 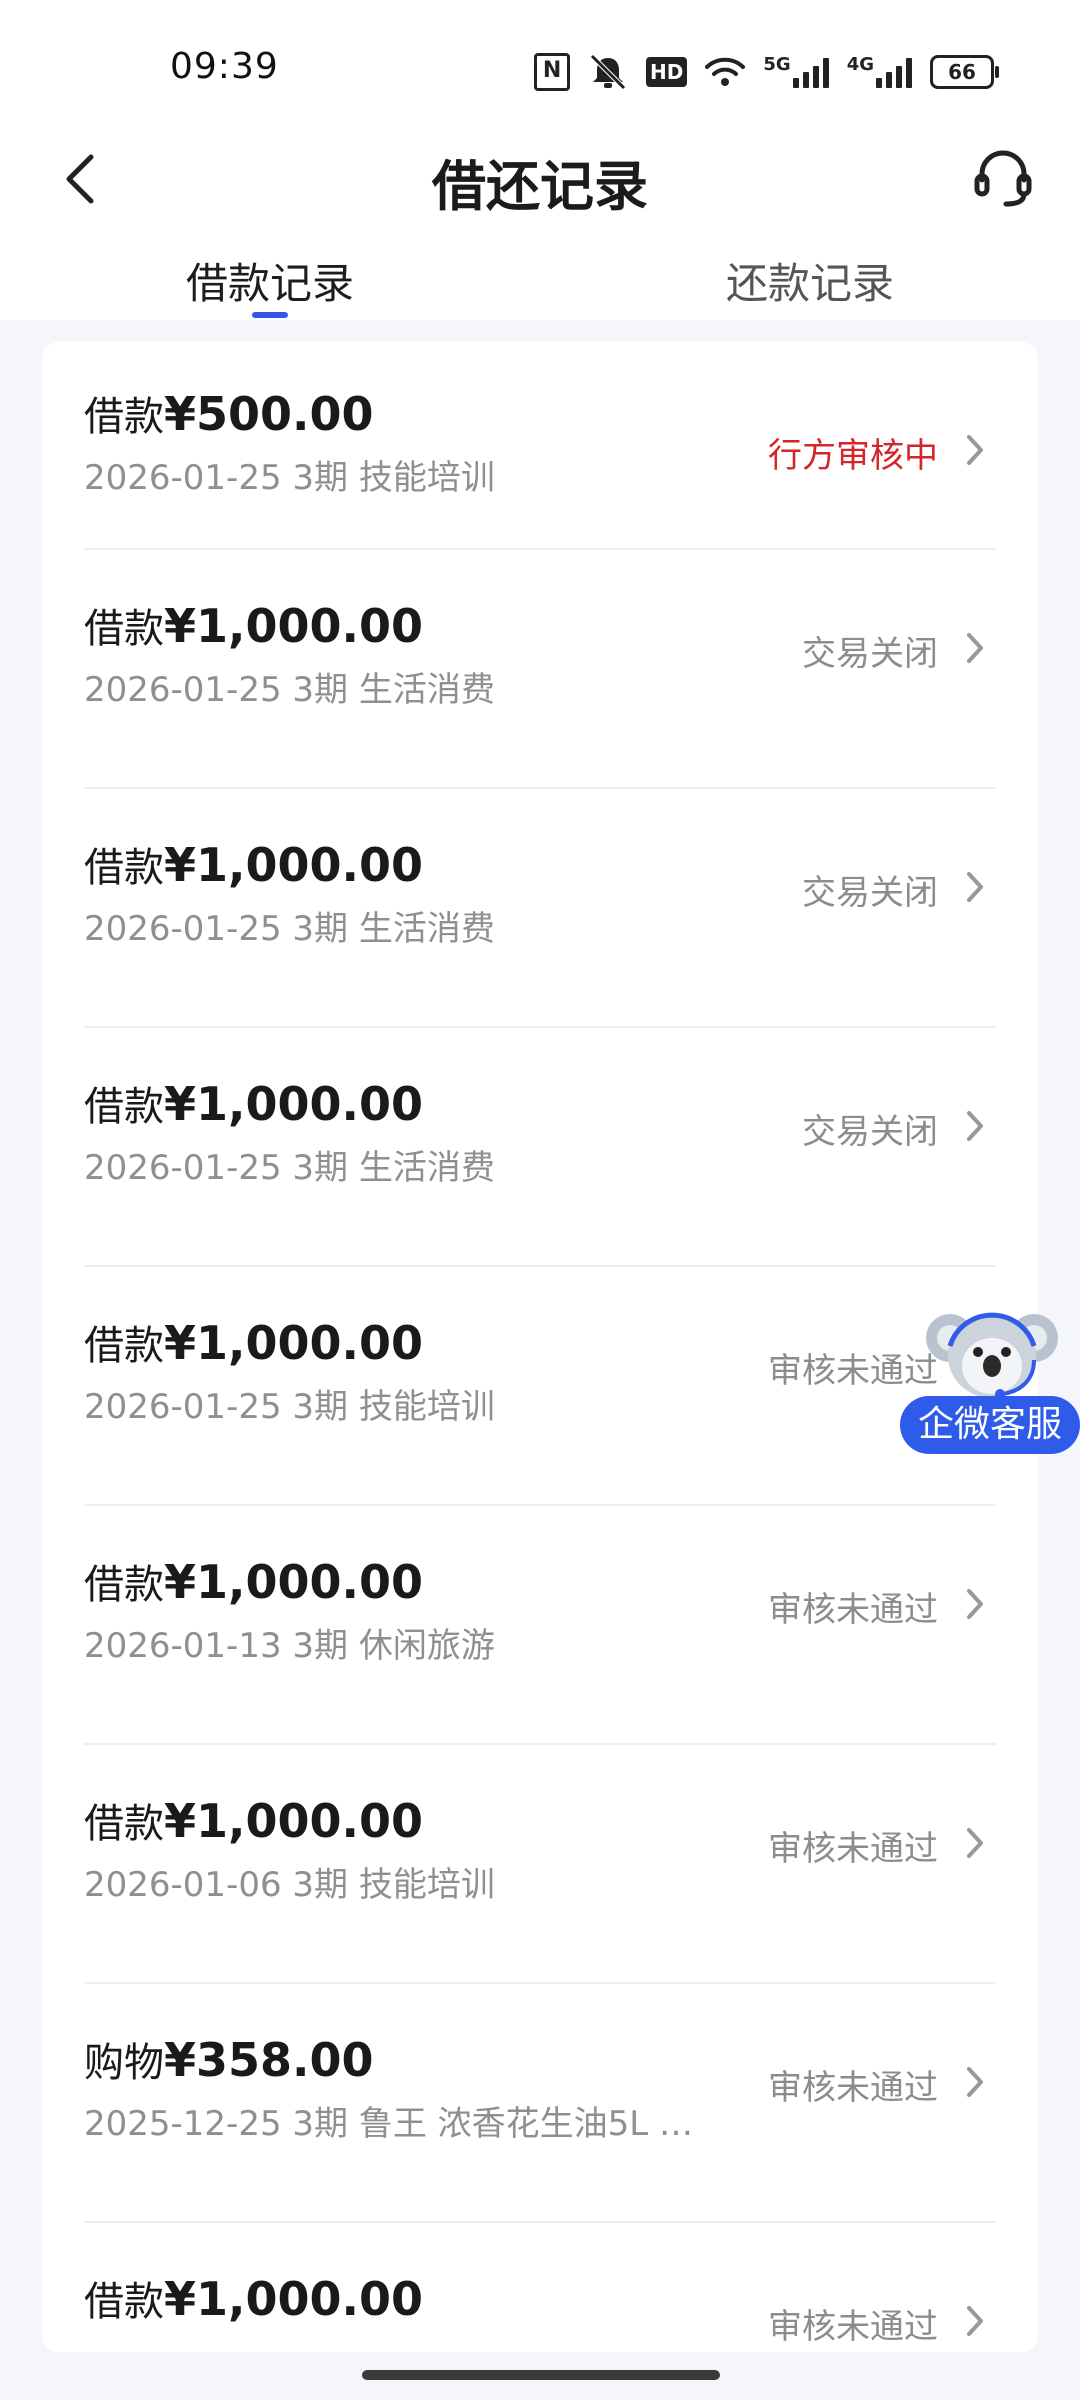 What do you see at coordinates (540, 1386) in the screenshot?
I see `list-item: 借款¥1,000.00 2026-01-25 3期 技能培训 审核未通过` at bounding box center [540, 1386].